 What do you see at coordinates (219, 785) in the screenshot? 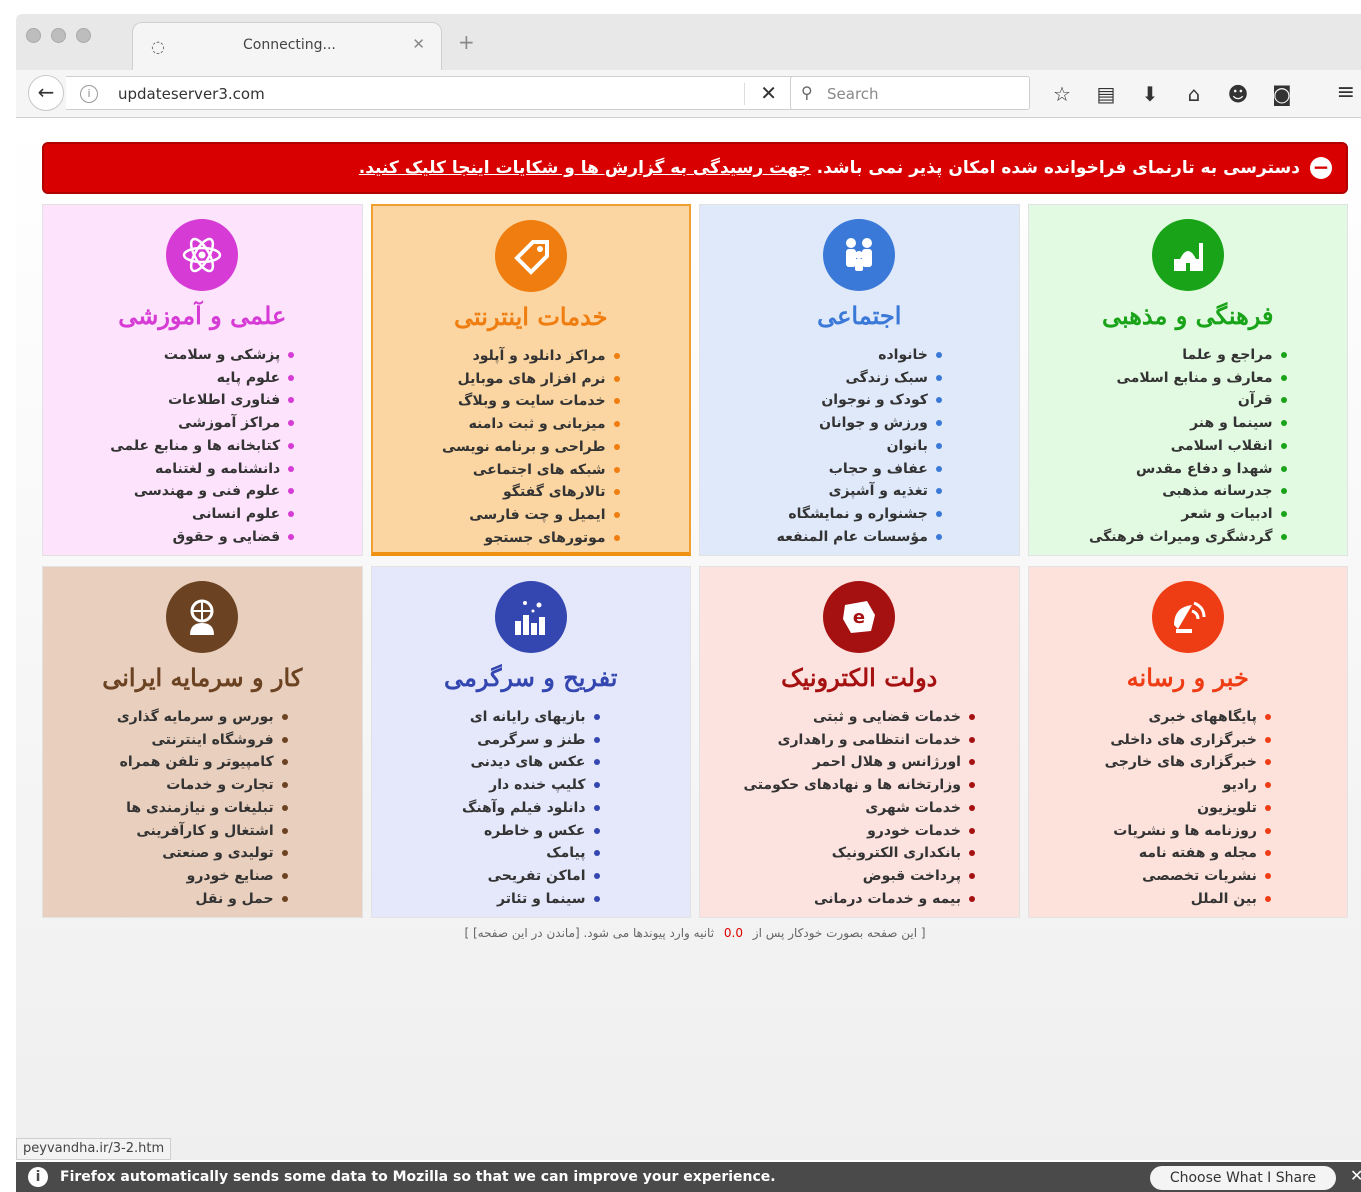
I see `category-link-label: تجارت و خدمات` at bounding box center [219, 785].